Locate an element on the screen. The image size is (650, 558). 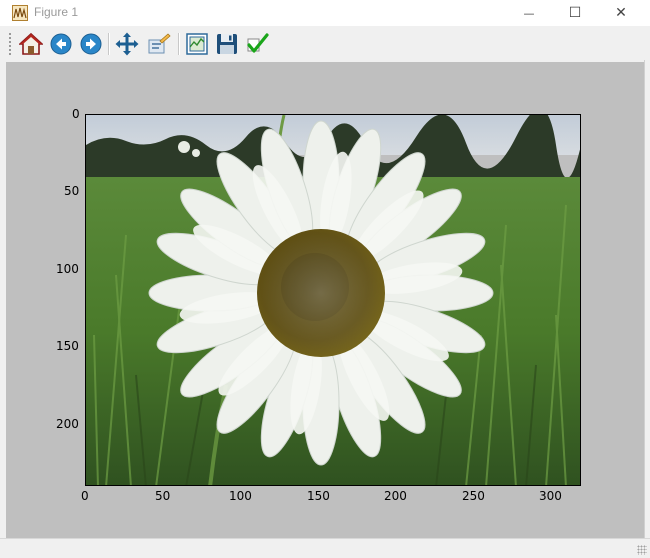
x-tick-label: 200 is located at coordinates (395, 496).